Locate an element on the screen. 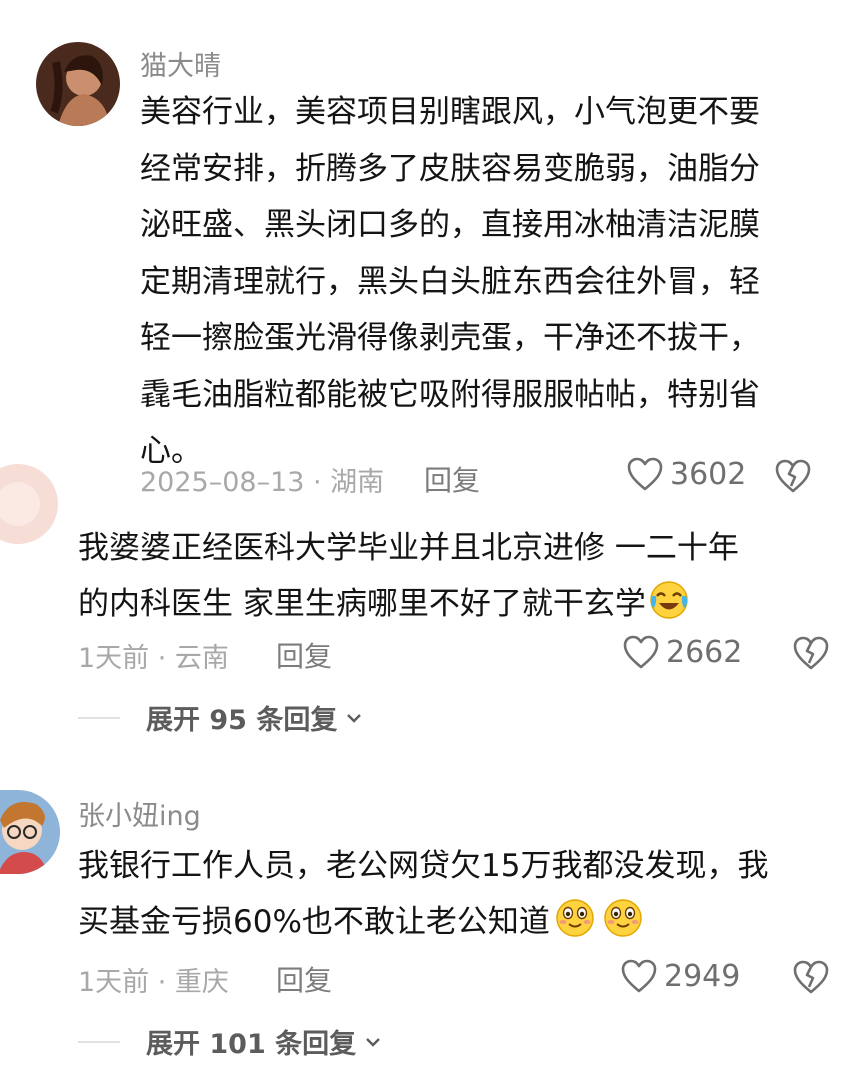 The image size is (868, 1088). comment-line: 经常安排，折腾多了皮肤容易变脆弱，油脂分 is located at coordinates (450, 168).